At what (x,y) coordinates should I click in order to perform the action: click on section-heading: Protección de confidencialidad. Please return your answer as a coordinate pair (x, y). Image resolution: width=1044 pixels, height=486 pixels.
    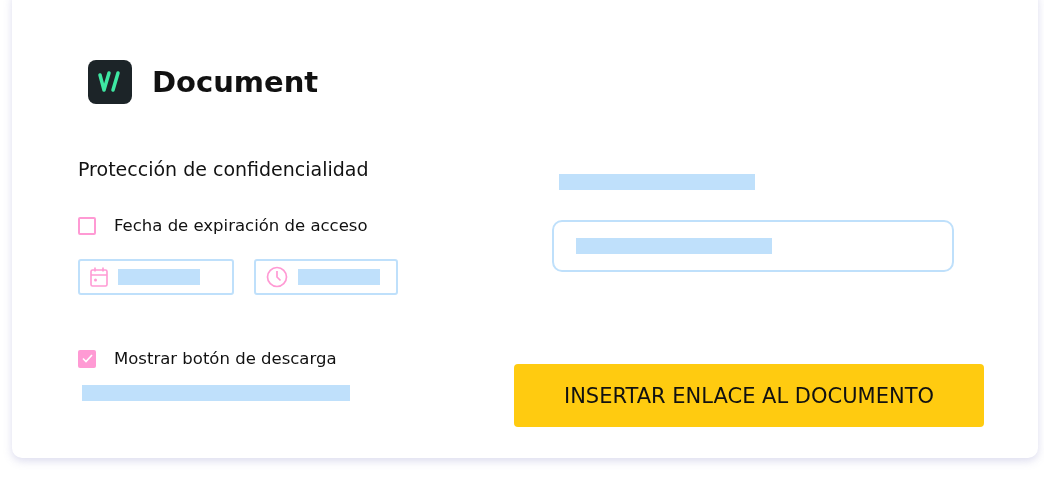
    Looking at the image, I should click on (224, 170).